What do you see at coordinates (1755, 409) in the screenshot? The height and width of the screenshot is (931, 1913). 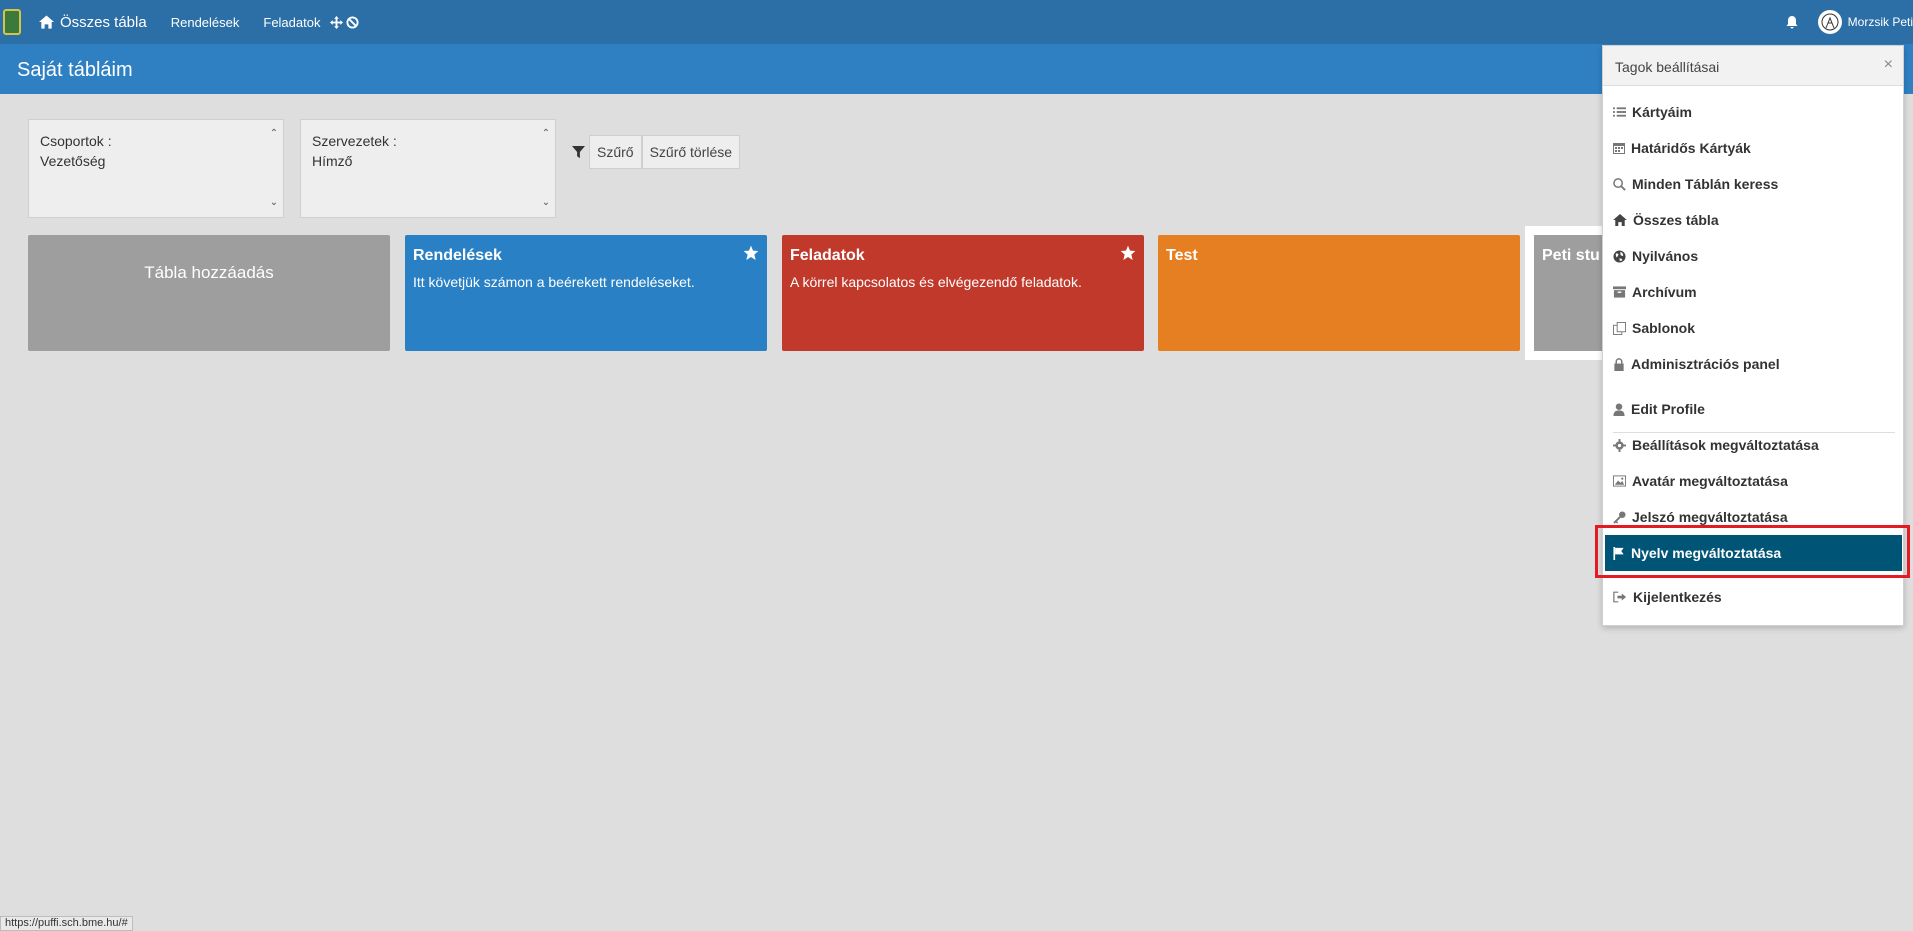 I see `menu-item-edit-profile: Edit Profile` at bounding box center [1755, 409].